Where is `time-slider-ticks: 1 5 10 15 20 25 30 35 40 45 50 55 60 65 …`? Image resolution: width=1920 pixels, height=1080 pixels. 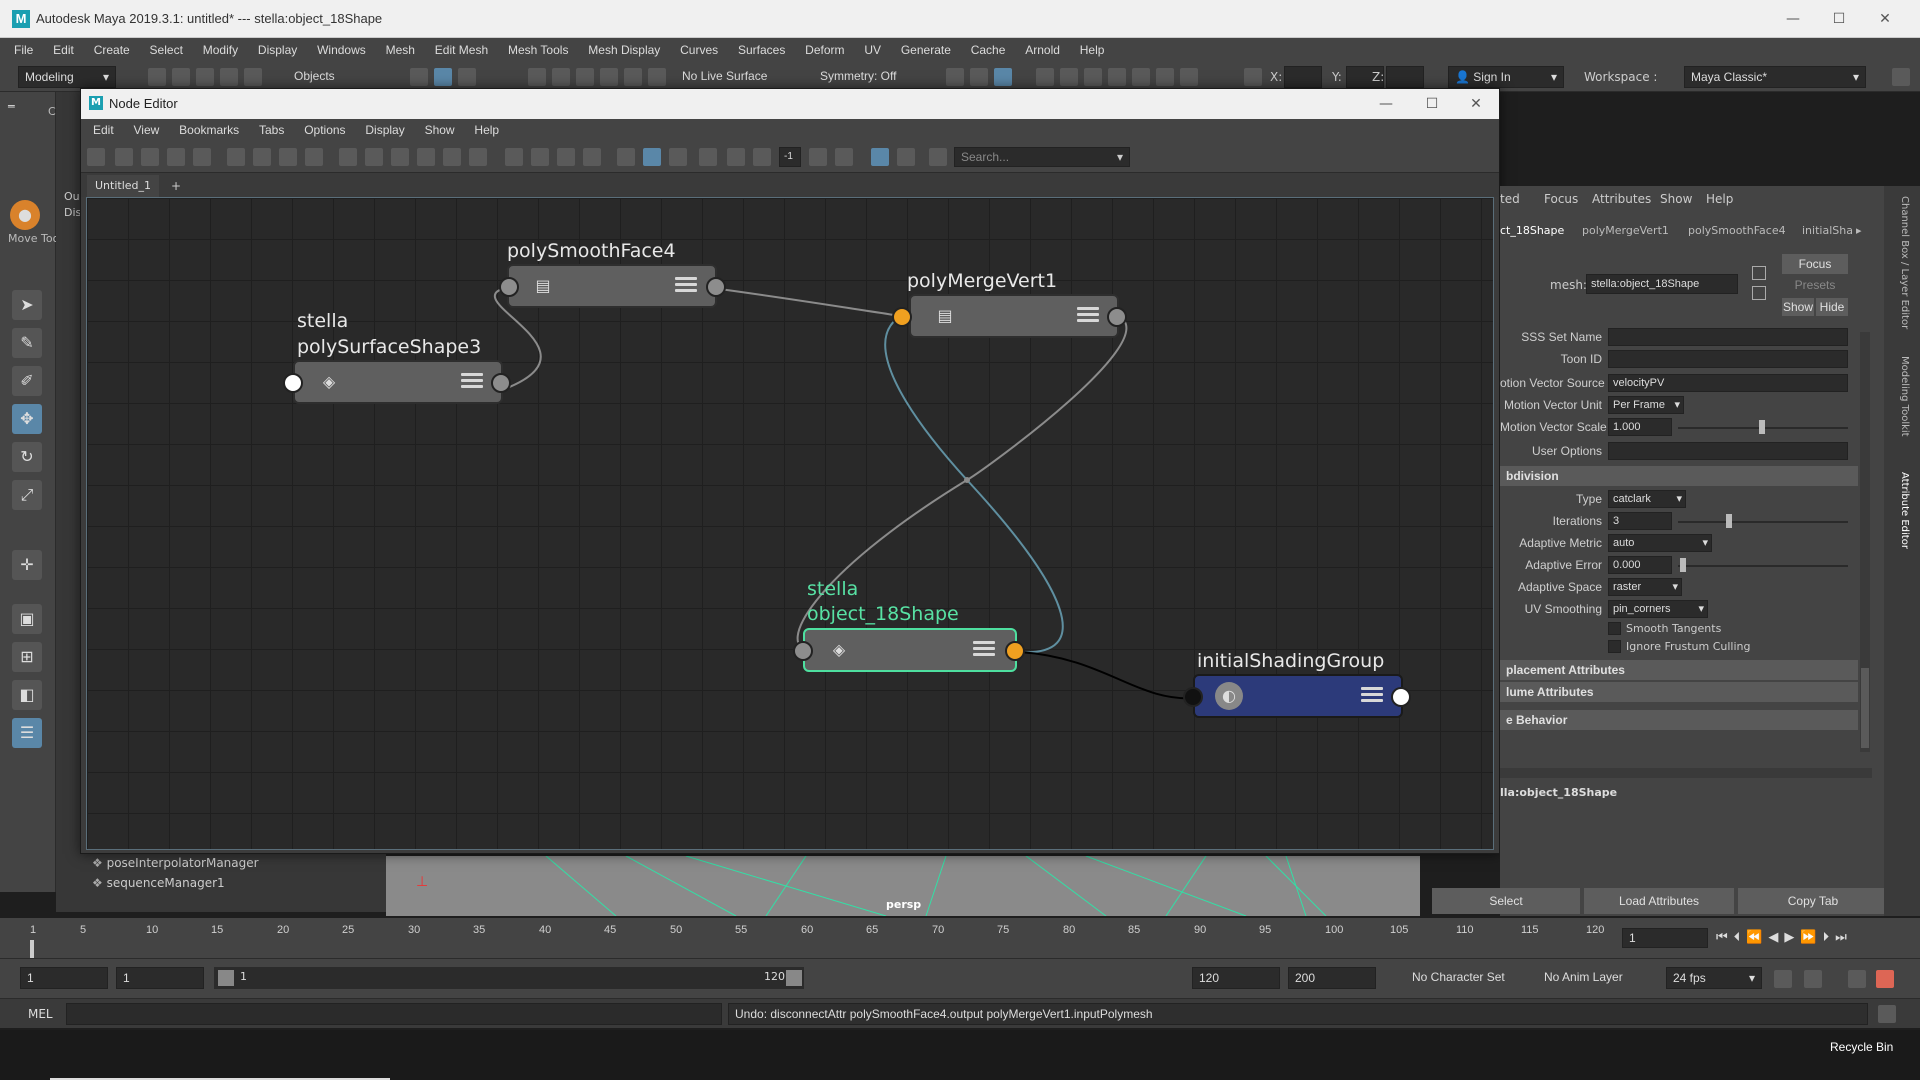 time-slider-ticks: 1 5 10 15 20 25 30 35 40 45 50 55 60 65 … is located at coordinates (817, 938).